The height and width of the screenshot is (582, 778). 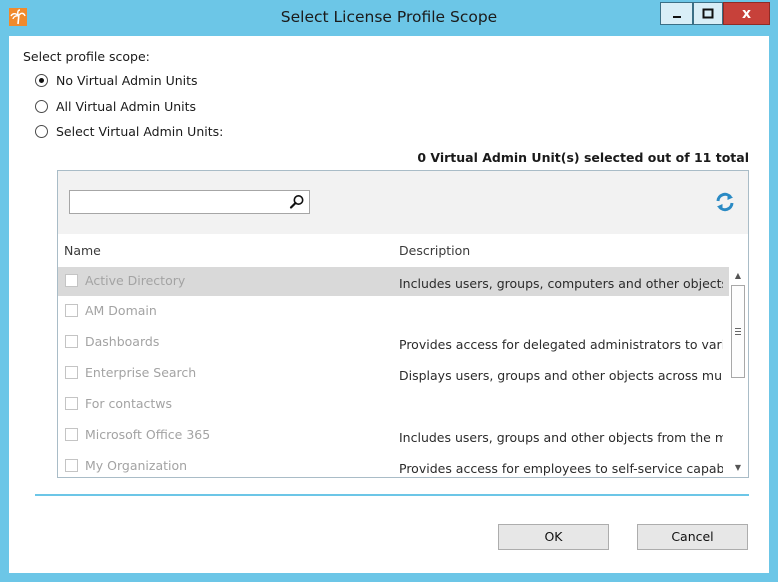 What do you see at coordinates (127, 80) in the screenshot?
I see `radio-label: No Virtual Admin Units` at bounding box center [127, 80].